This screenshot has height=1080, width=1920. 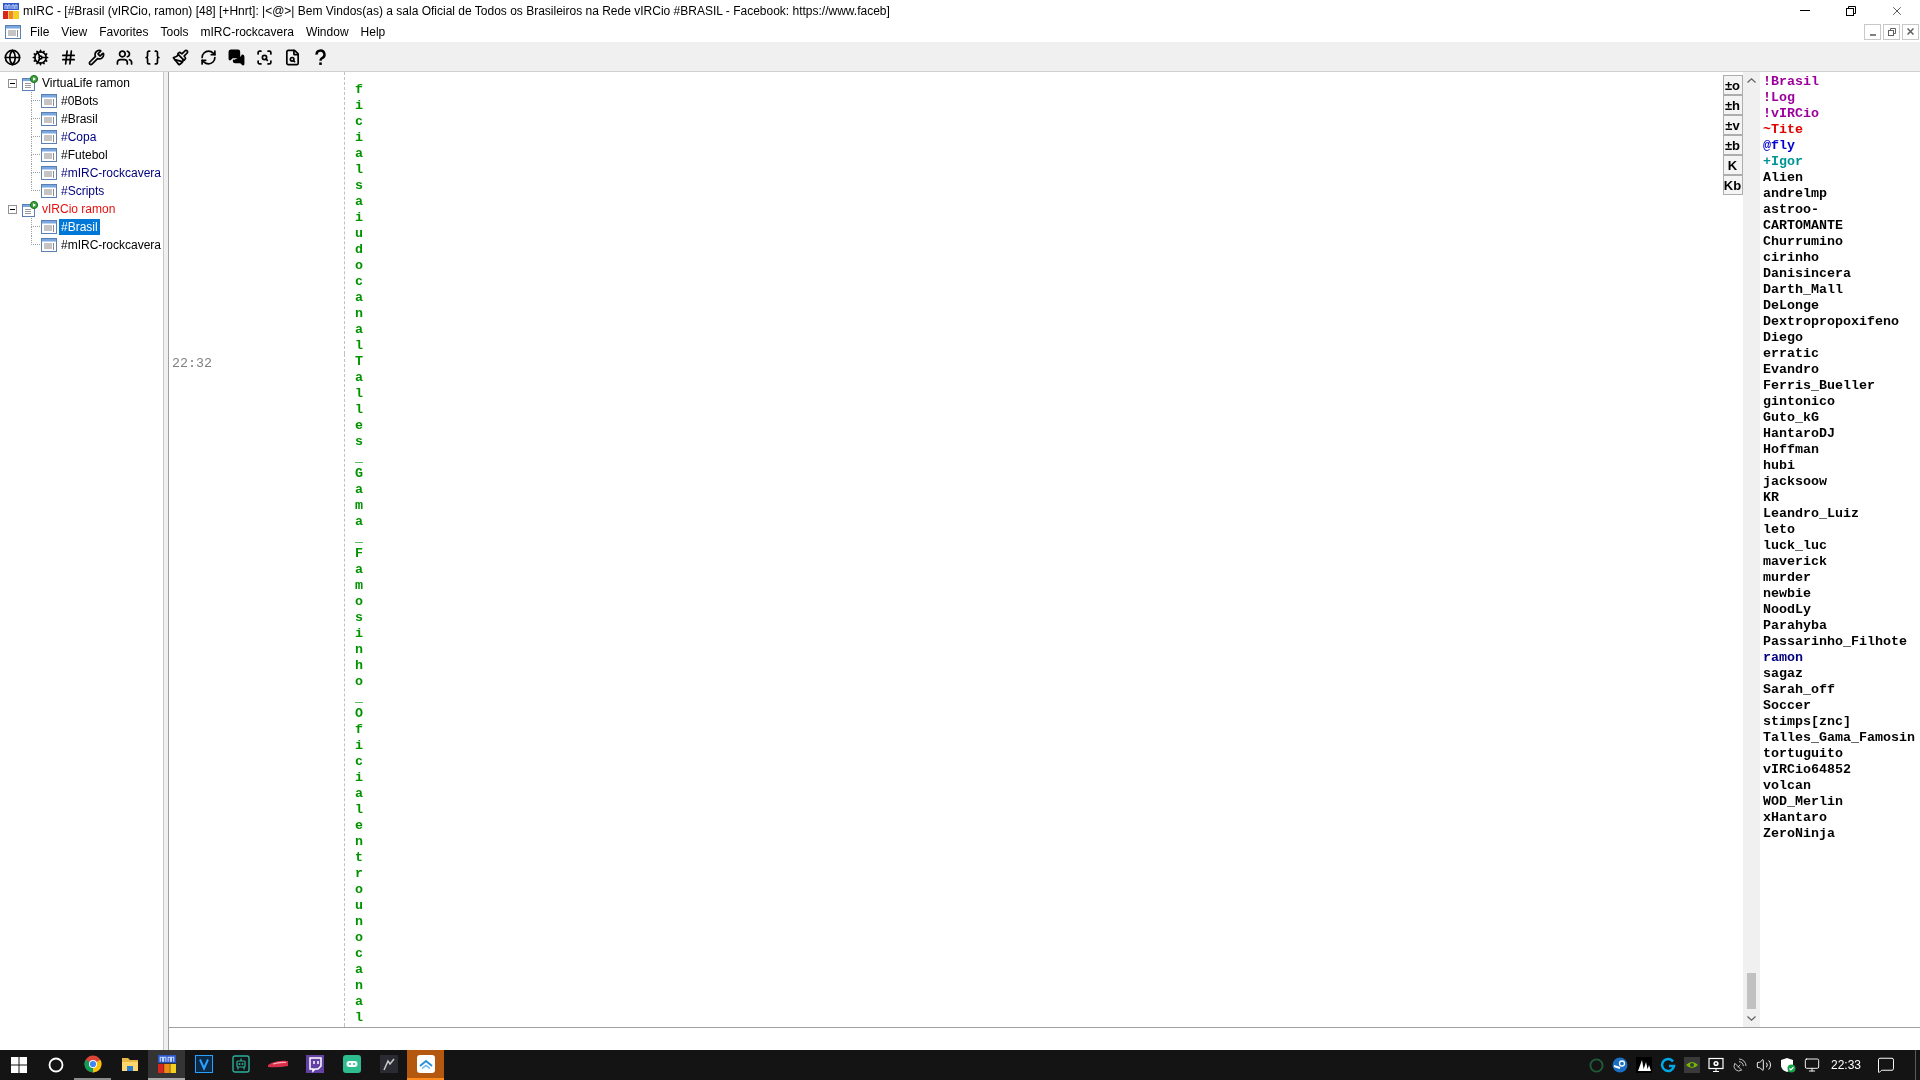 I want to click on dish-icon, so click(x=1740, y=1065).